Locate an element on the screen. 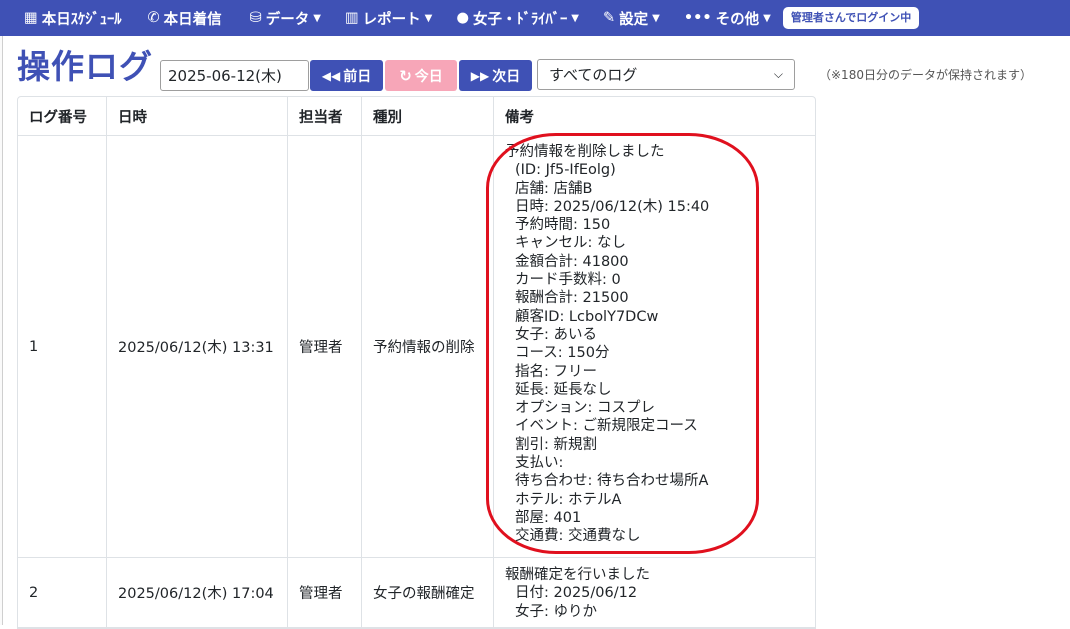  note-line: 指名: フリー is located at coordinates (556, 371).